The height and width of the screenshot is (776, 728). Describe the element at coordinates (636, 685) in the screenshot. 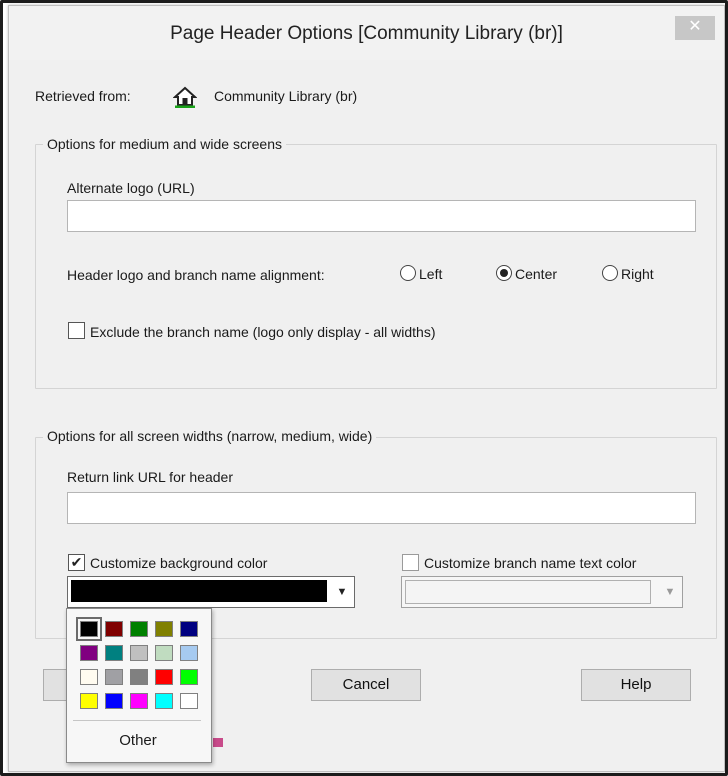

I see `help-button: Help` at that location.